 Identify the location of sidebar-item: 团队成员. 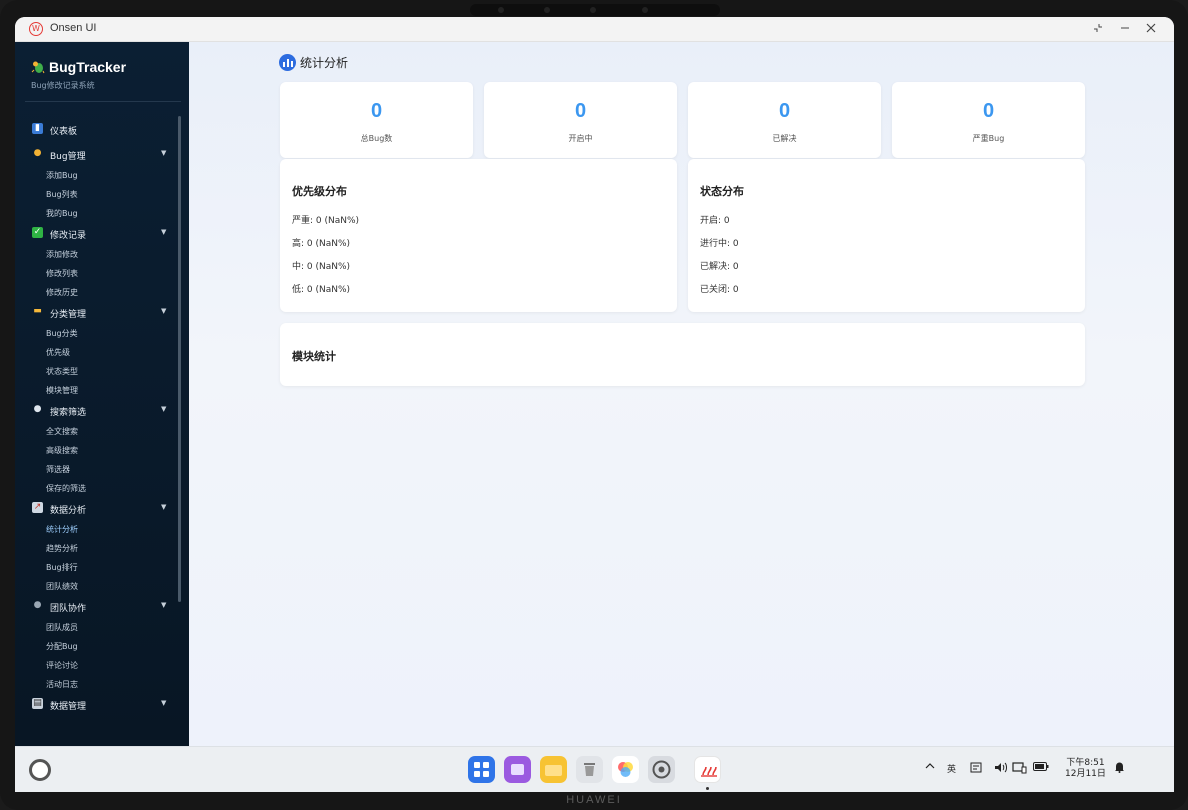
(95, 627).